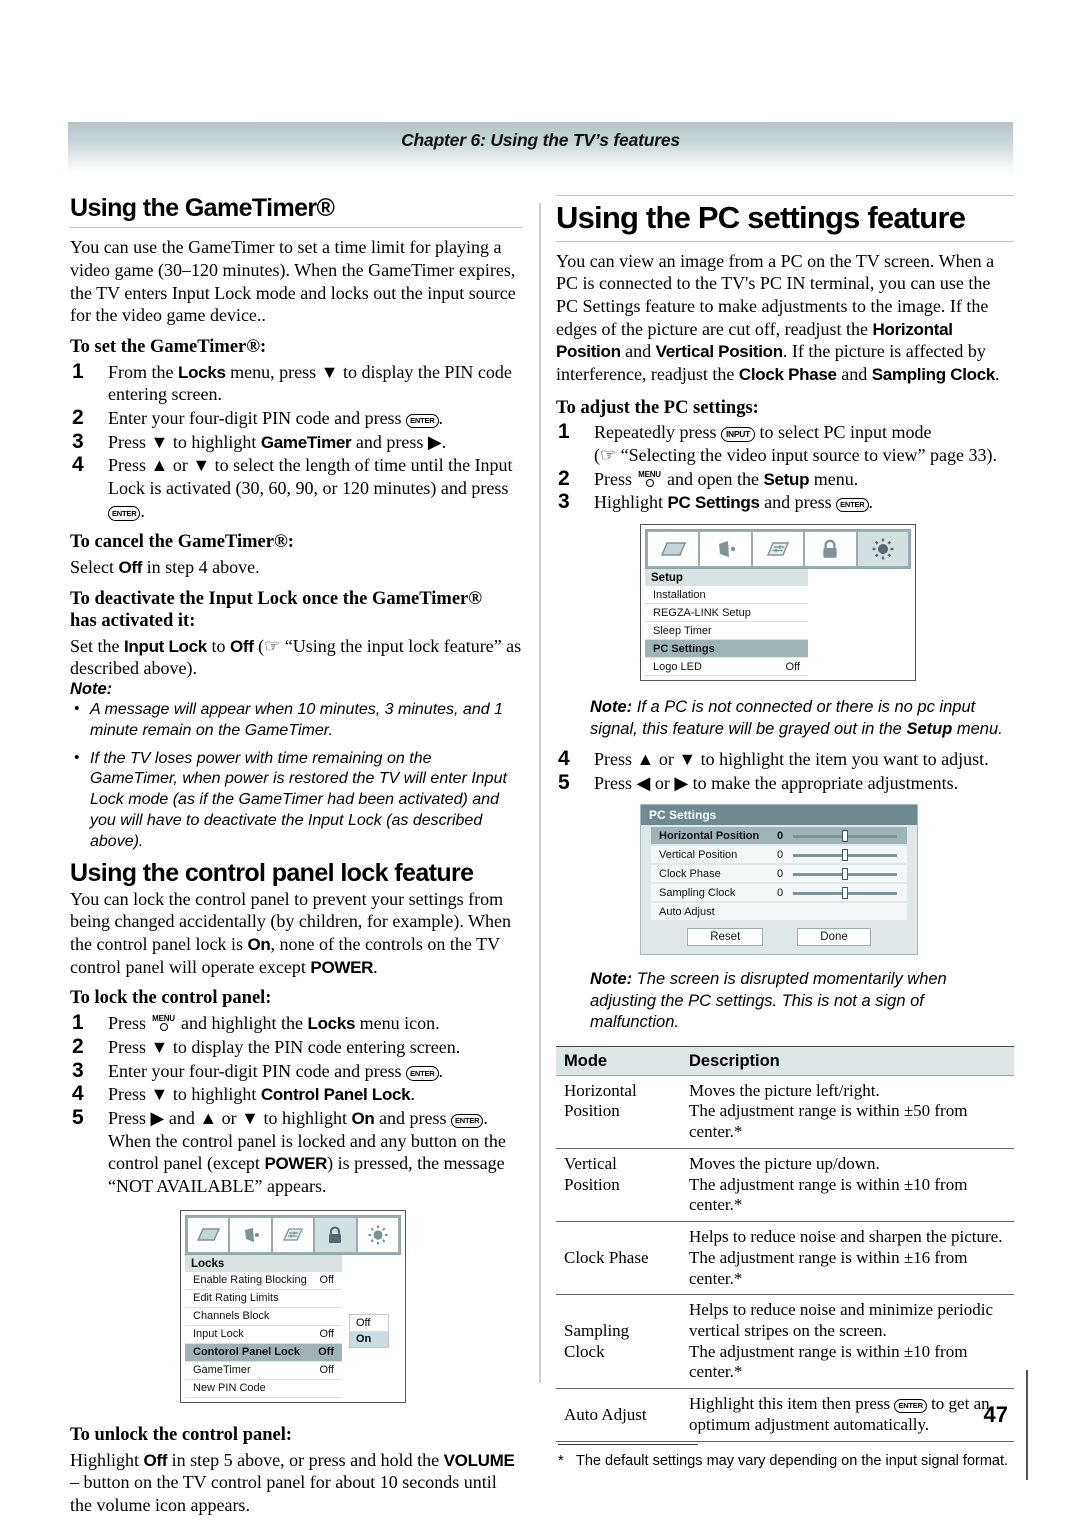  Describe the element at coordinates (725, 937) in the screenshot. I see `reset-button: Reset` at that location.